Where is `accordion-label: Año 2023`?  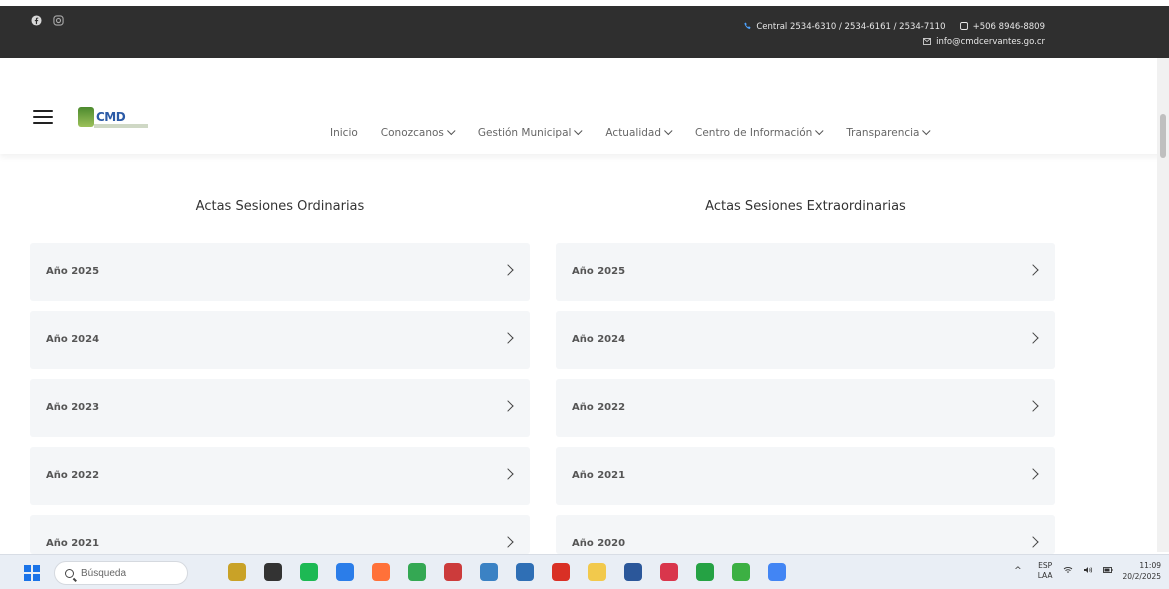 accordion-label: Año 2023 is located at coordinates (73, 407).